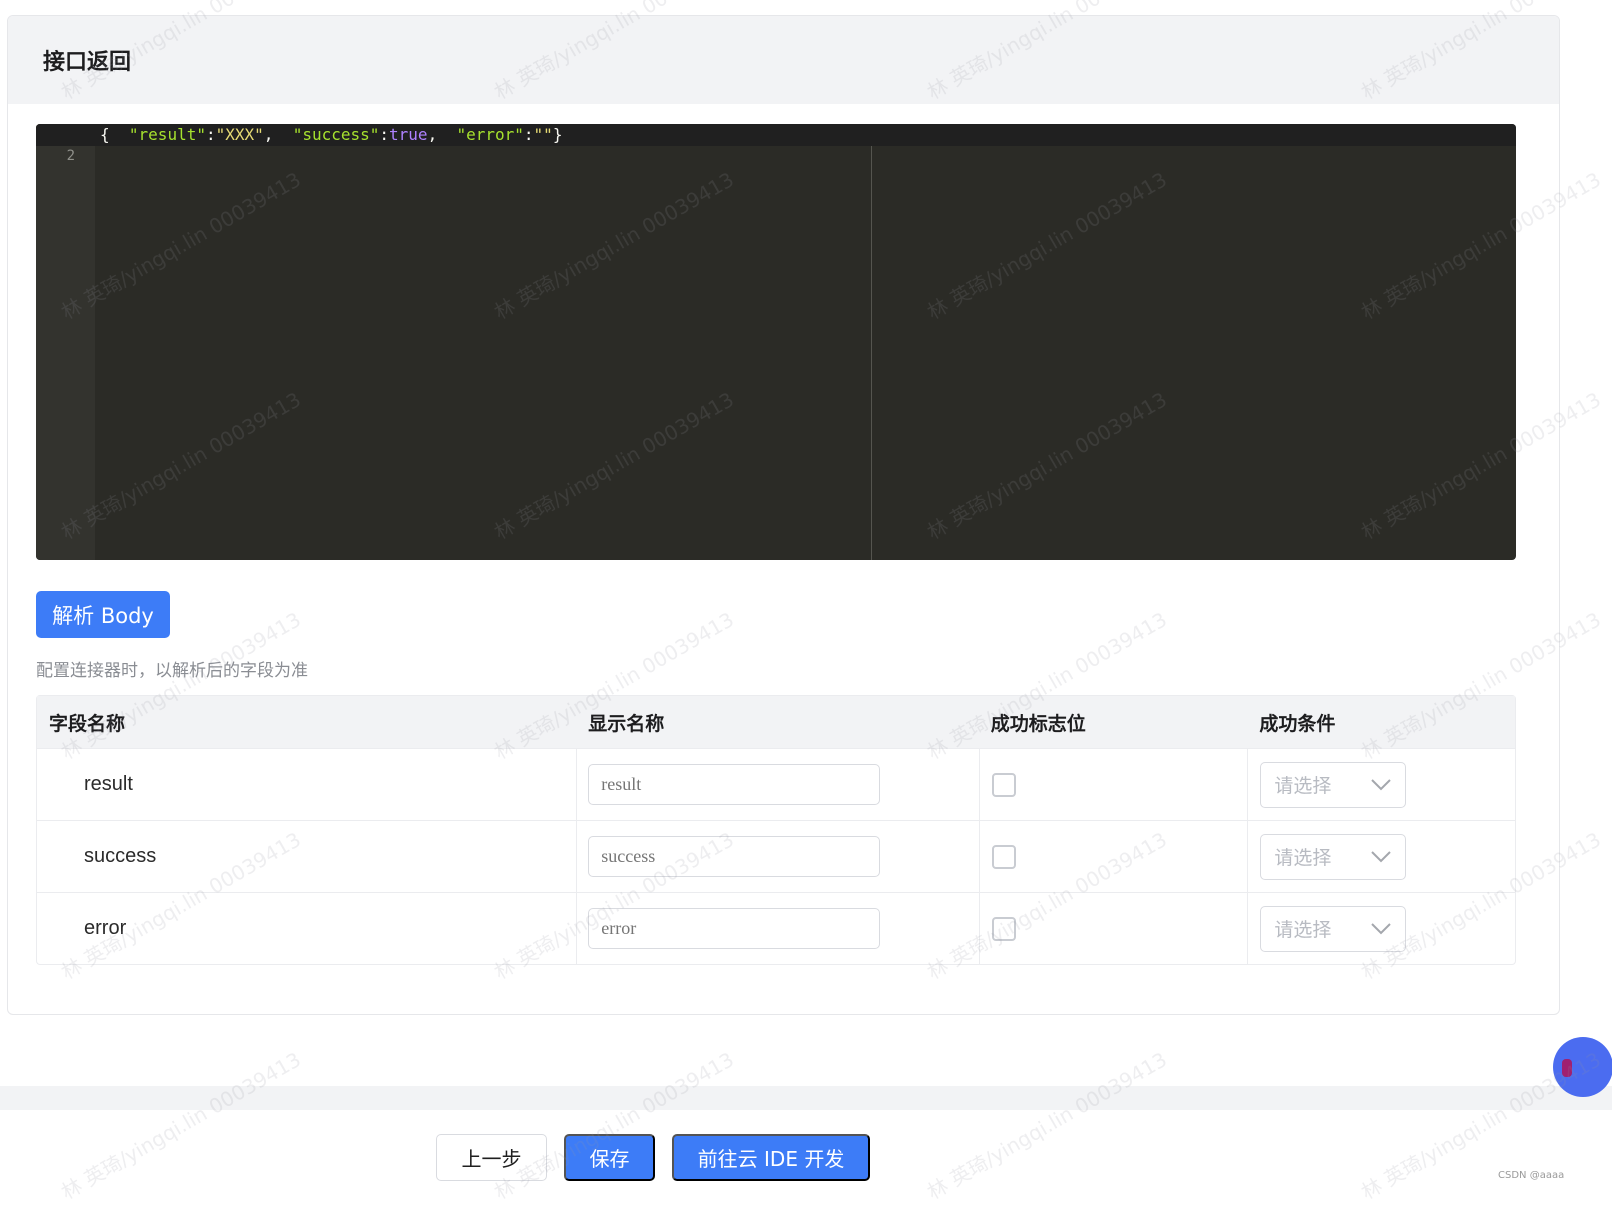  Describe the element at coordinates (543, 134) in the screenshot. I see `code-token: ""` at that location.